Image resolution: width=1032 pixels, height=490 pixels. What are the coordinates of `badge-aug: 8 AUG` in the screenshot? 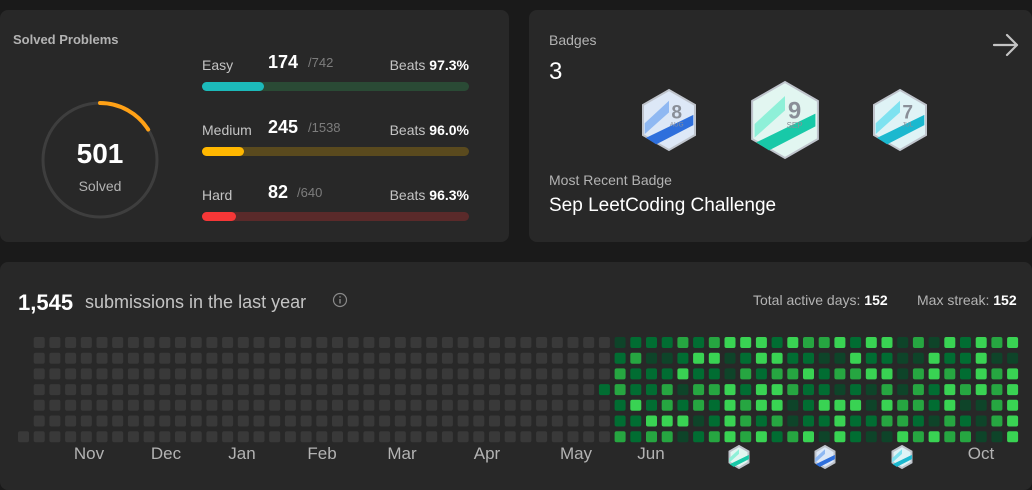 It's located at (669, 122).